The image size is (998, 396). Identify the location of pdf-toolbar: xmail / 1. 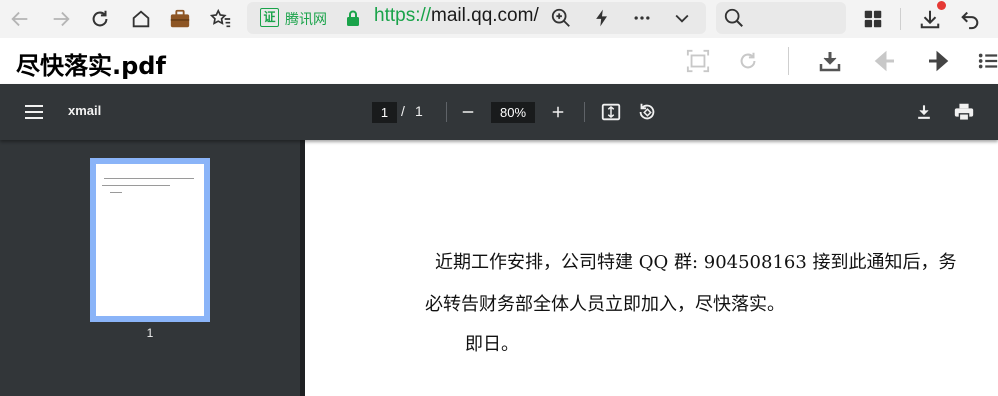
(499, 112).